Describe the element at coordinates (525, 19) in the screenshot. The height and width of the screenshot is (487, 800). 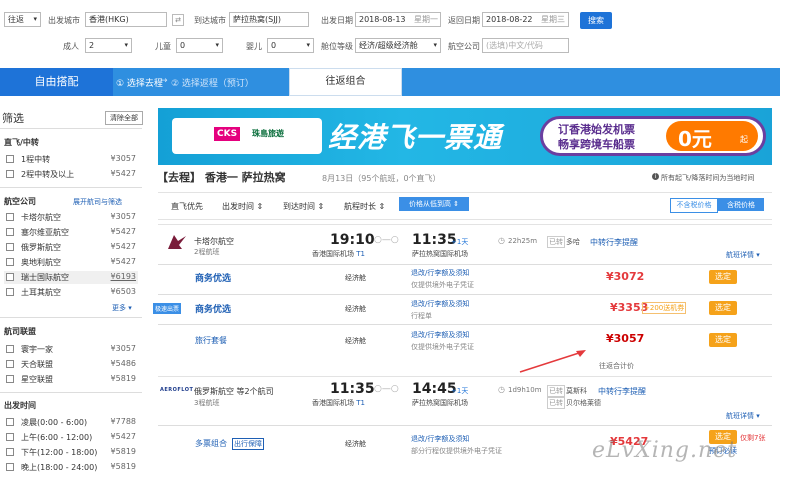
I see `return-date-input: 2018-08-22 星期三` at that location.